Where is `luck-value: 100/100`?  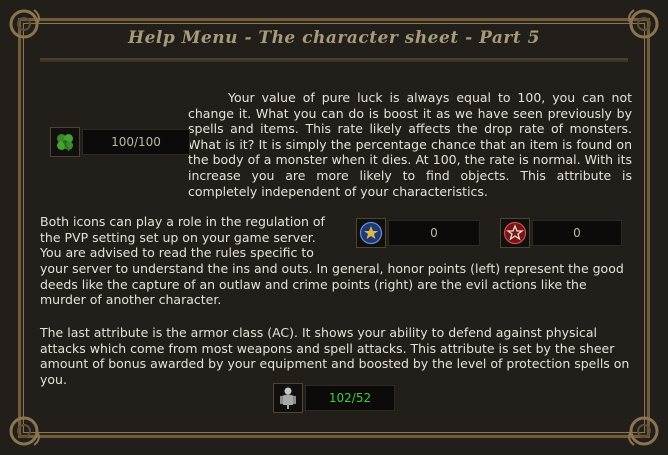
luck-value: 100/100 is located at coordinates (136, 142).